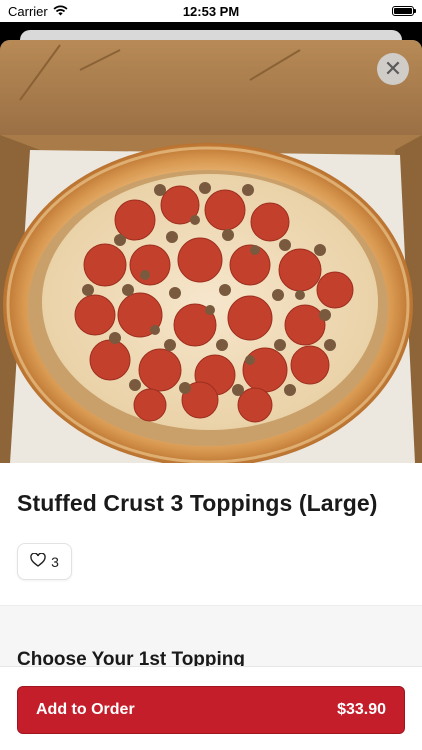 Image resolution: width=422 pixels, height=750 pixels. I want to click on item-title: Stuffed Crust 3 Toppings (Large), so click(197, 503).